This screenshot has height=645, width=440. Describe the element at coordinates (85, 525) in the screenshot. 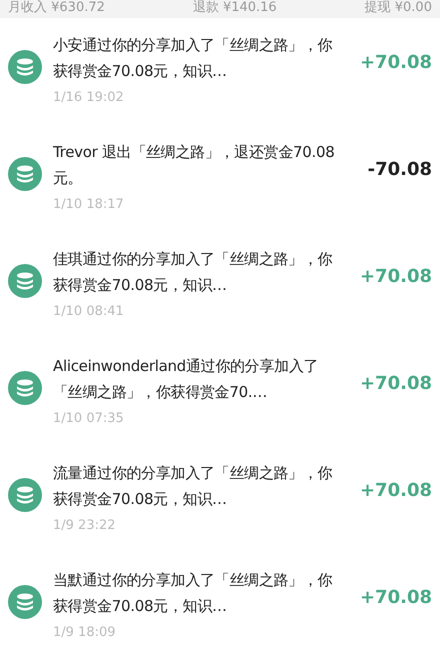

I see `record-time: 1/9 23:22` at that location.